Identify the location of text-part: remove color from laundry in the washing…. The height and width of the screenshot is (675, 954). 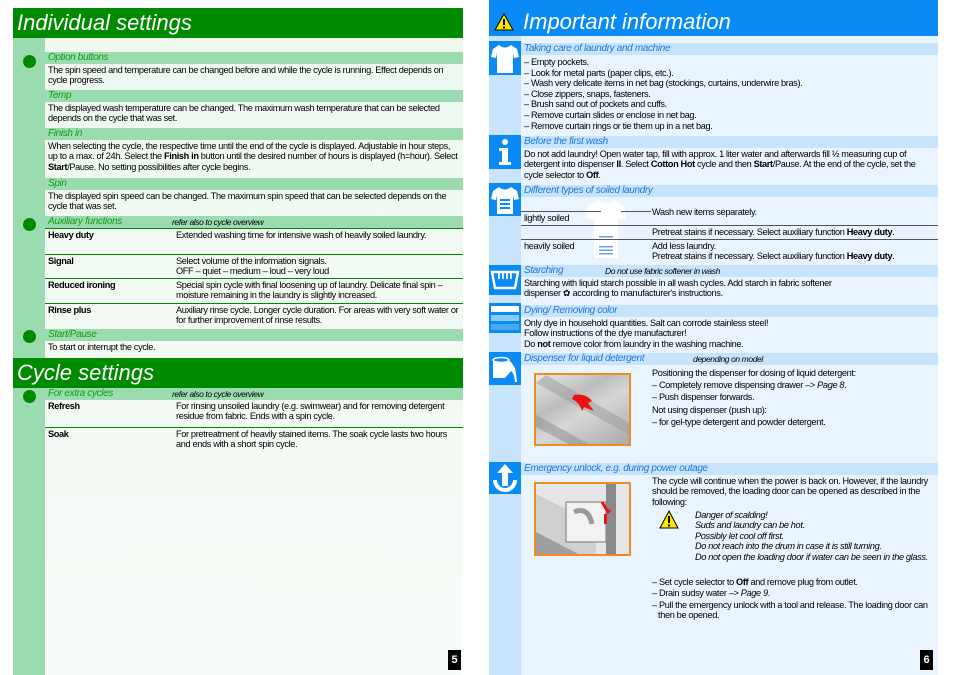
(647, 343).